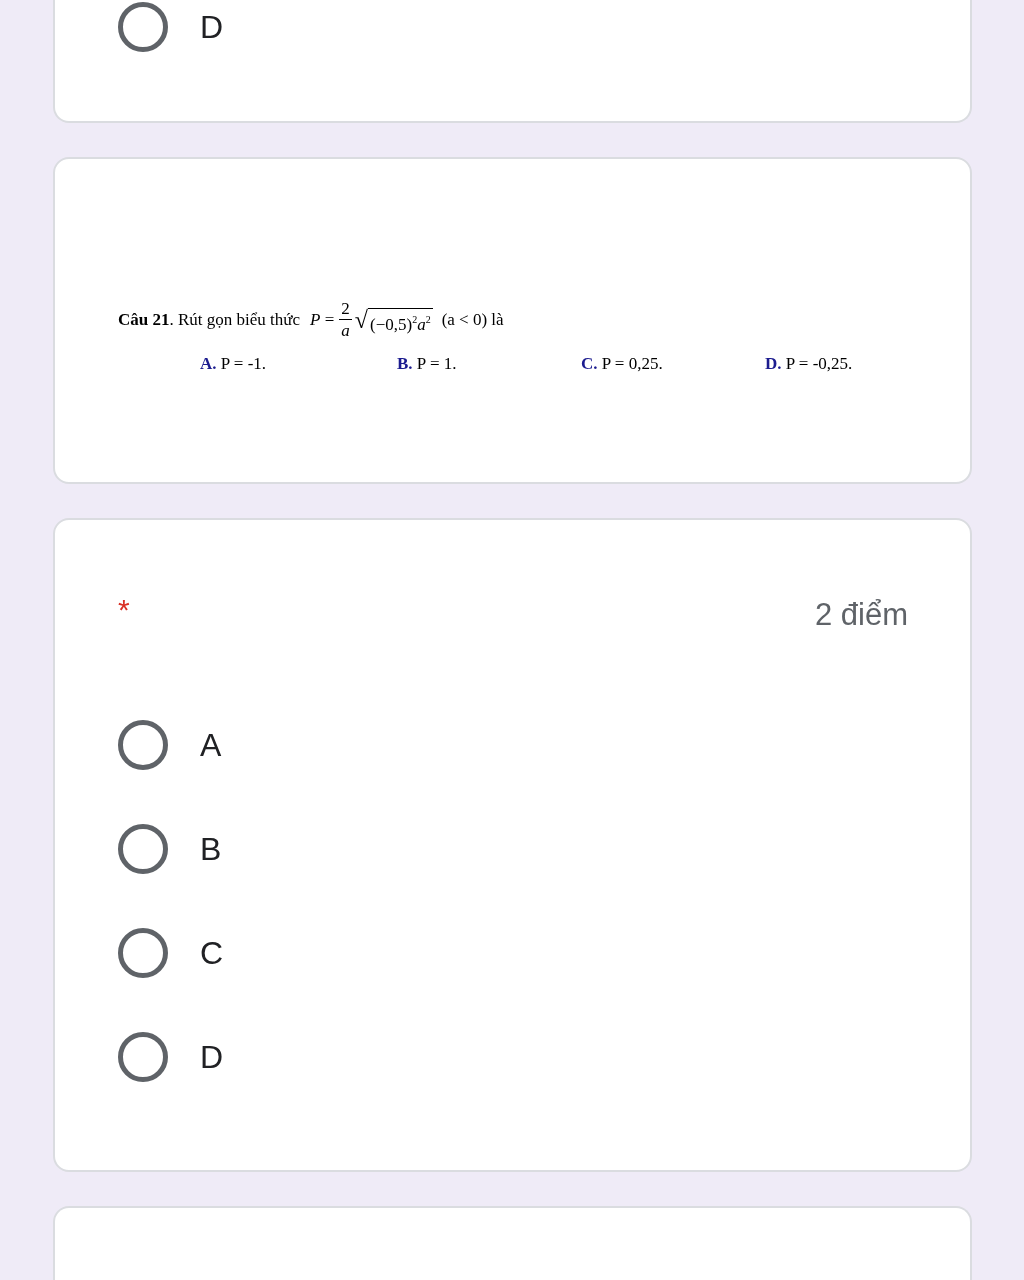  I want to click on answer-choice: A. P = -1., so click(234, 364).